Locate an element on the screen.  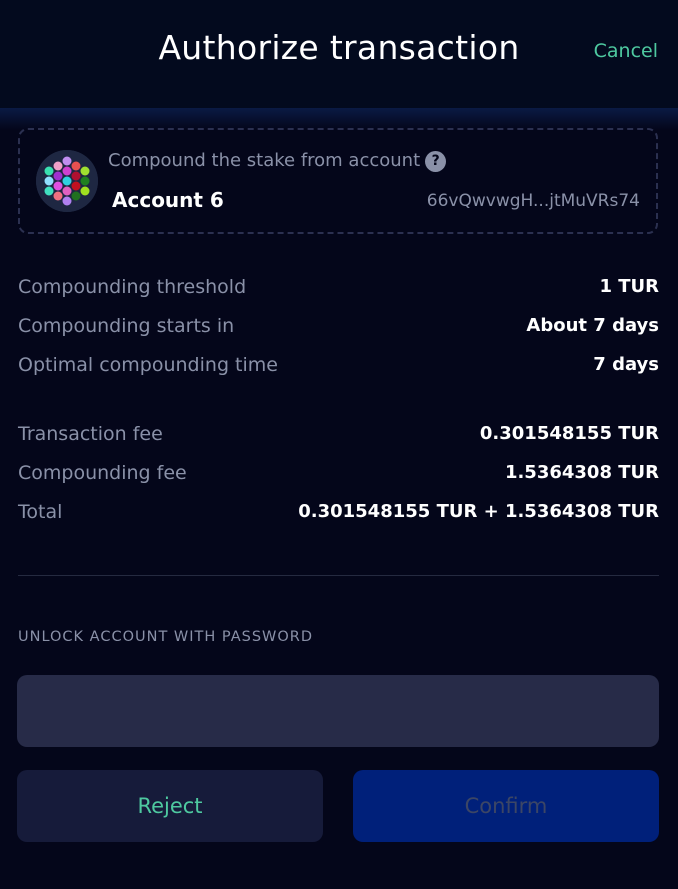
total-row: Total 0.301548155 TUR + 1.5364308 TUR is located at coordinates (338, 511).